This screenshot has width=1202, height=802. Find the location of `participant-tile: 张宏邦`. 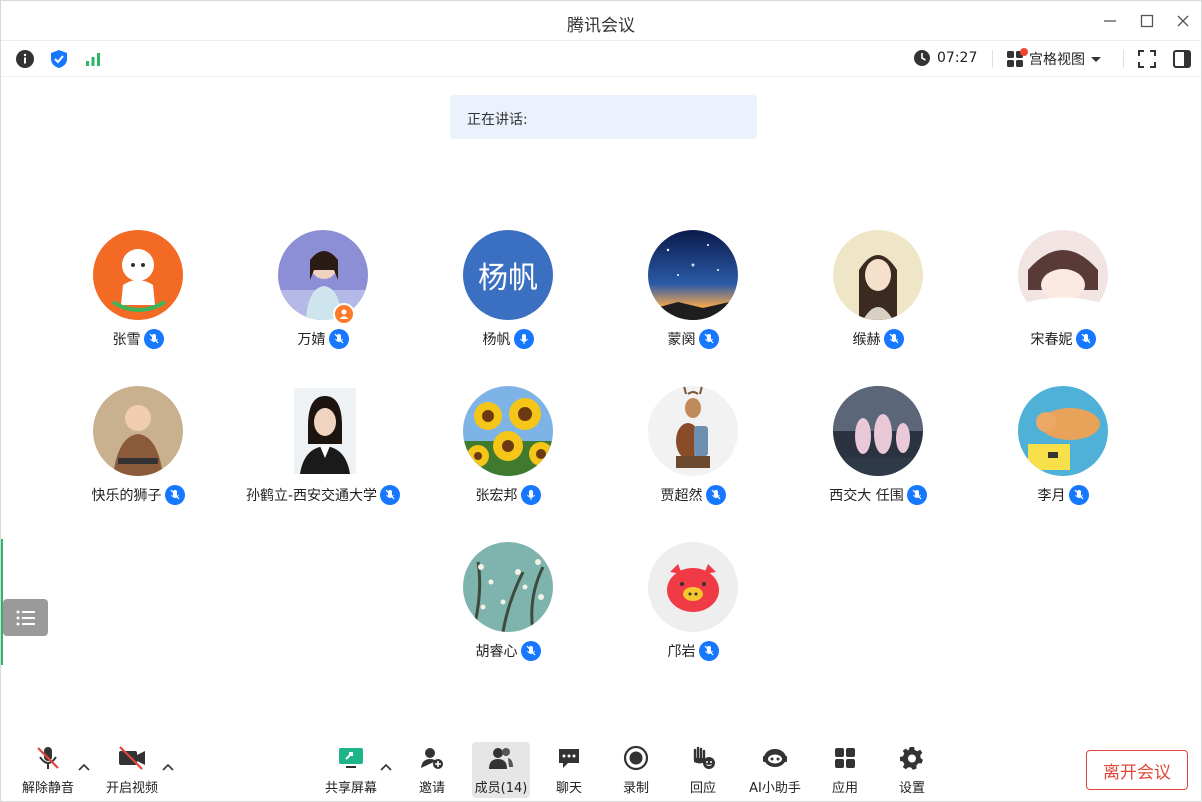

participant-tile: 张宏邦 is located at coordinates (508, 451).